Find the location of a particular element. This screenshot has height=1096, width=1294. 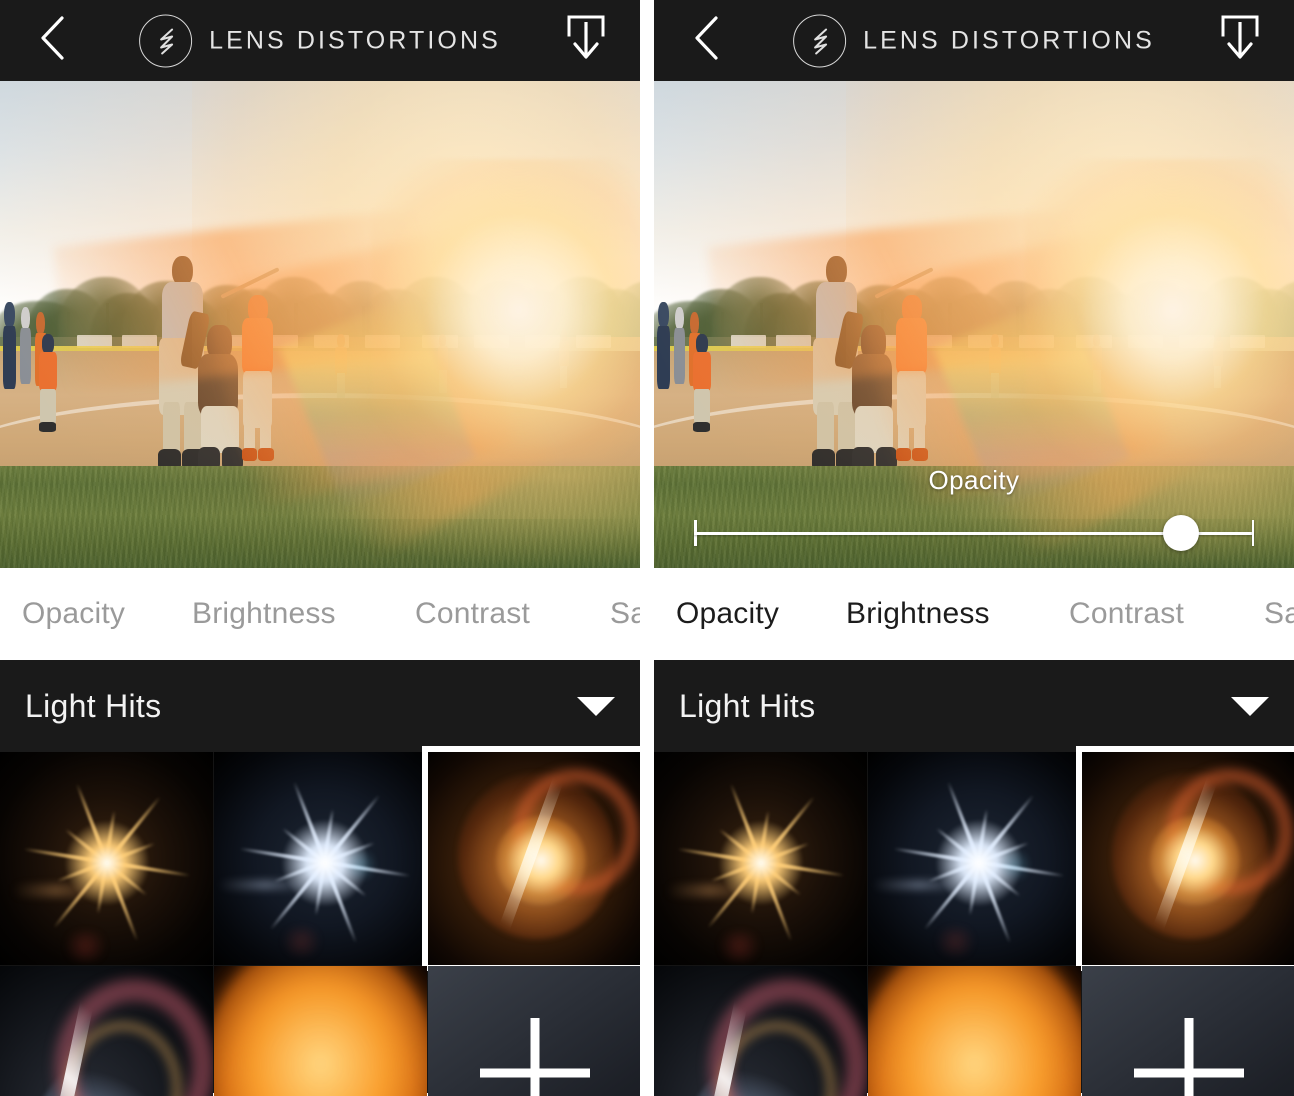

slider-knob is located at coordinates (1181, 533).